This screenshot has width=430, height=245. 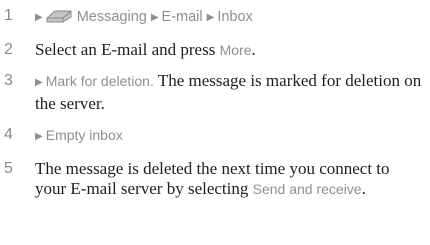 I want to click on step-number: 5, so click(x=8, y=168).